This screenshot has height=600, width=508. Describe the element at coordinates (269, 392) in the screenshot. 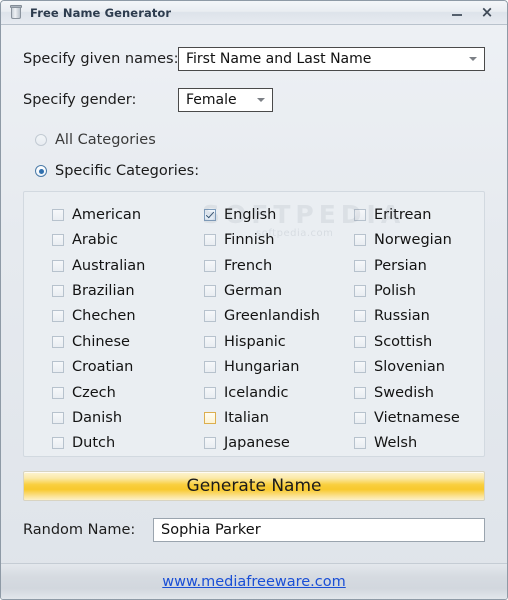

I see `checkbox-item: Icelandic` at that location.